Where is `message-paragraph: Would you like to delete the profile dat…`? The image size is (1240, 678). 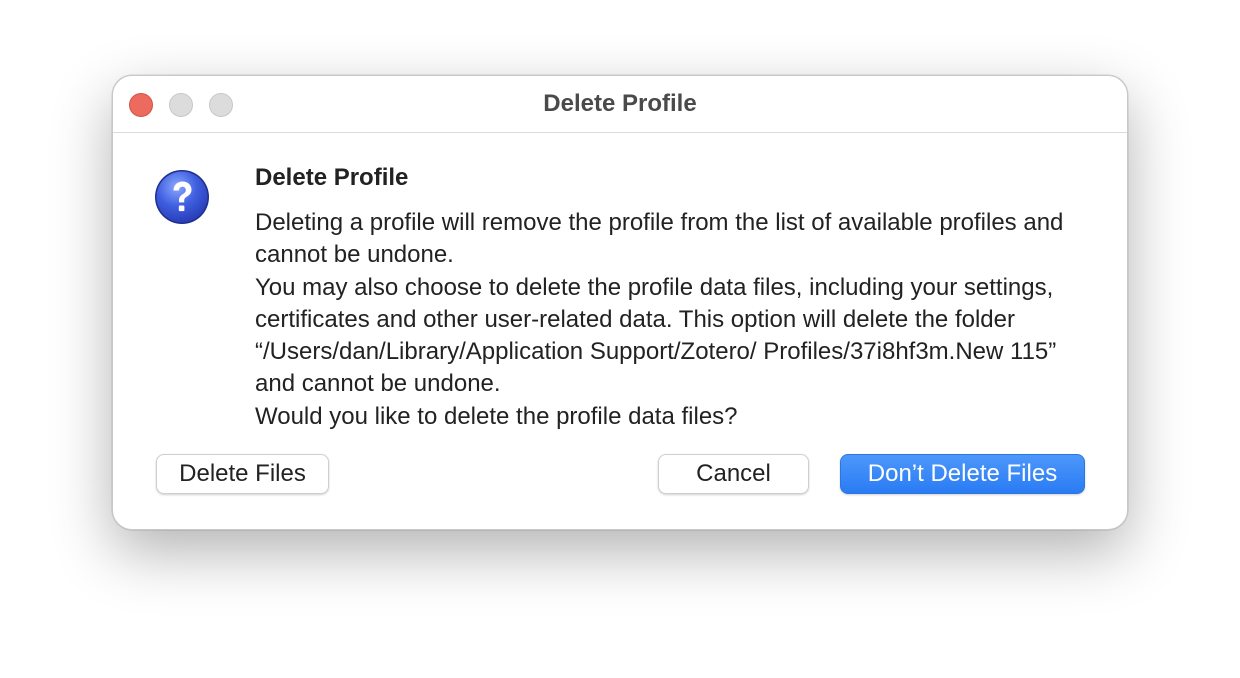
message-paragraph: Would you like to delete the profile dat… is located at coordinates (496, 416).